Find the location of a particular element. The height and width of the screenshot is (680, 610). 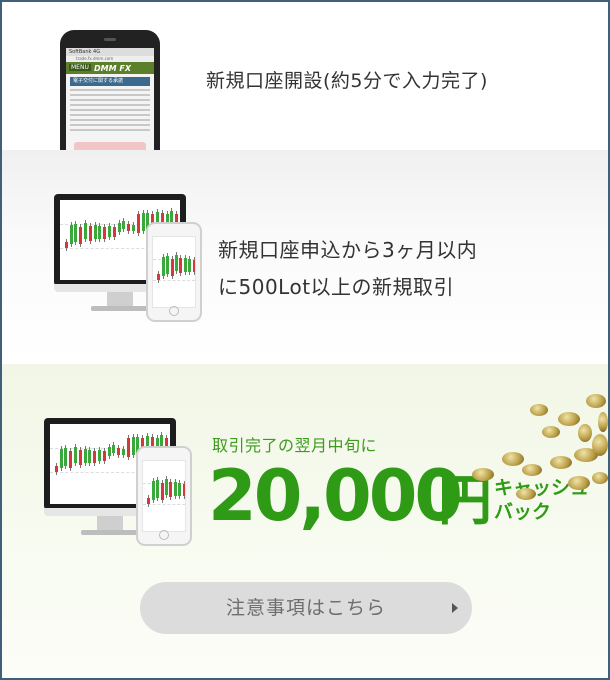

notice-button: 注意事項はこちら is located at coordinates (306, 608).